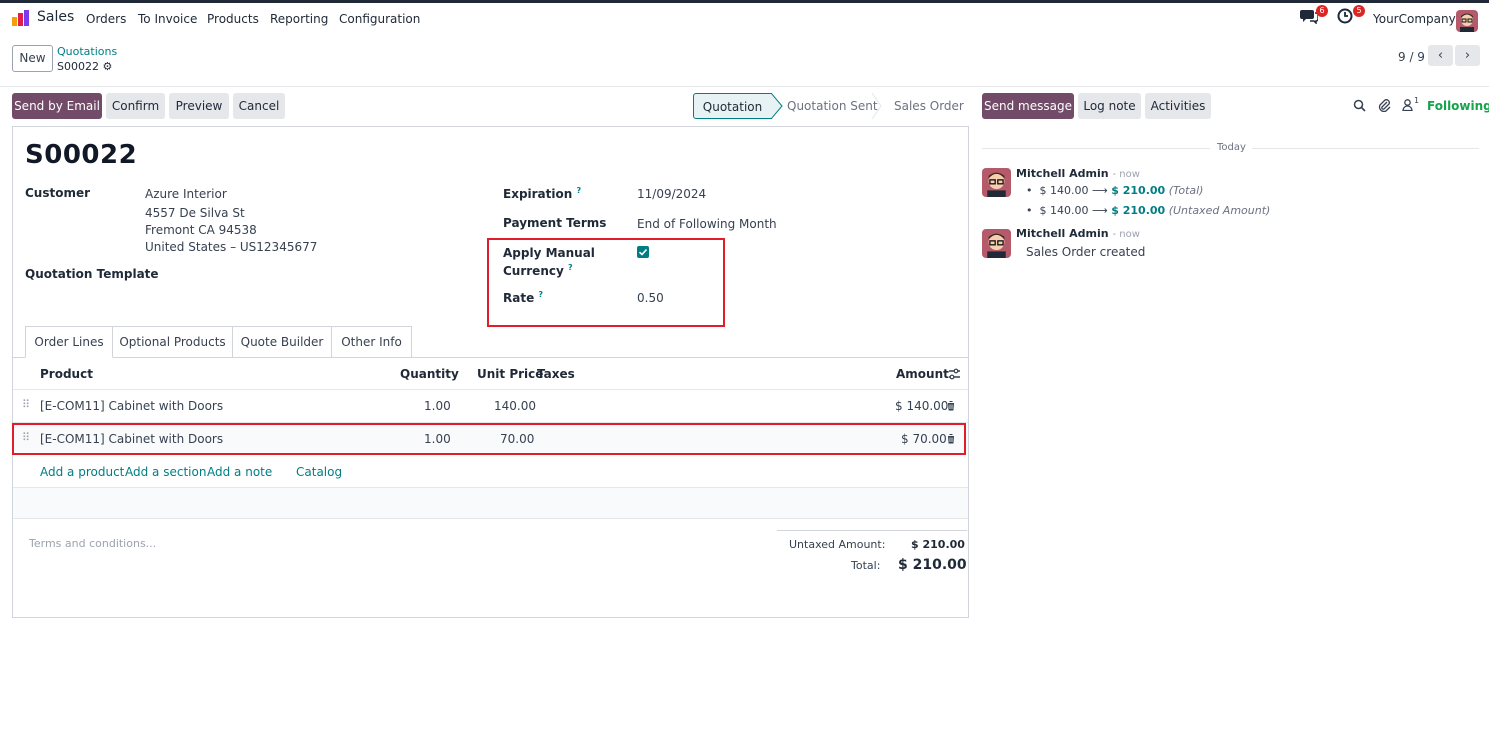 The height and width of the screenshot is (744, 1489). I want to click on col-header-product: Product, so click(66, 374).